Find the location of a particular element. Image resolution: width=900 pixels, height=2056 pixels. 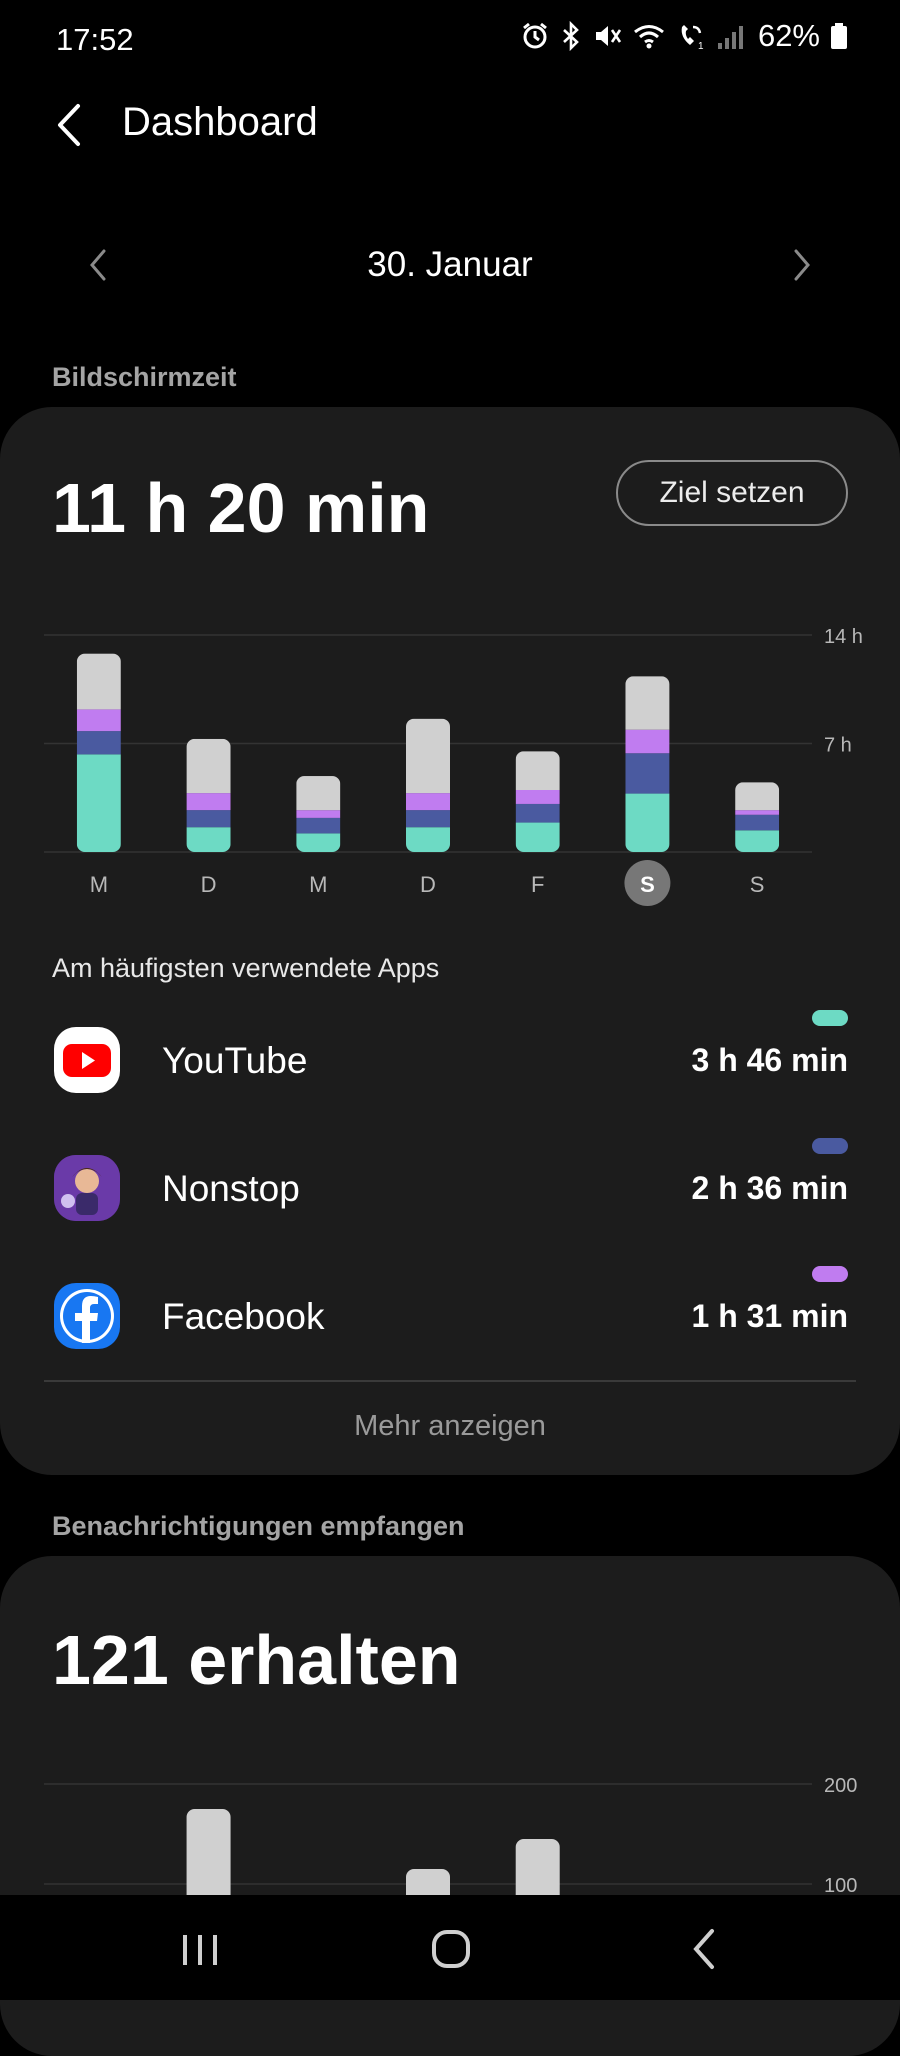

svg-text: 1 is located at coordinates (701, 46).